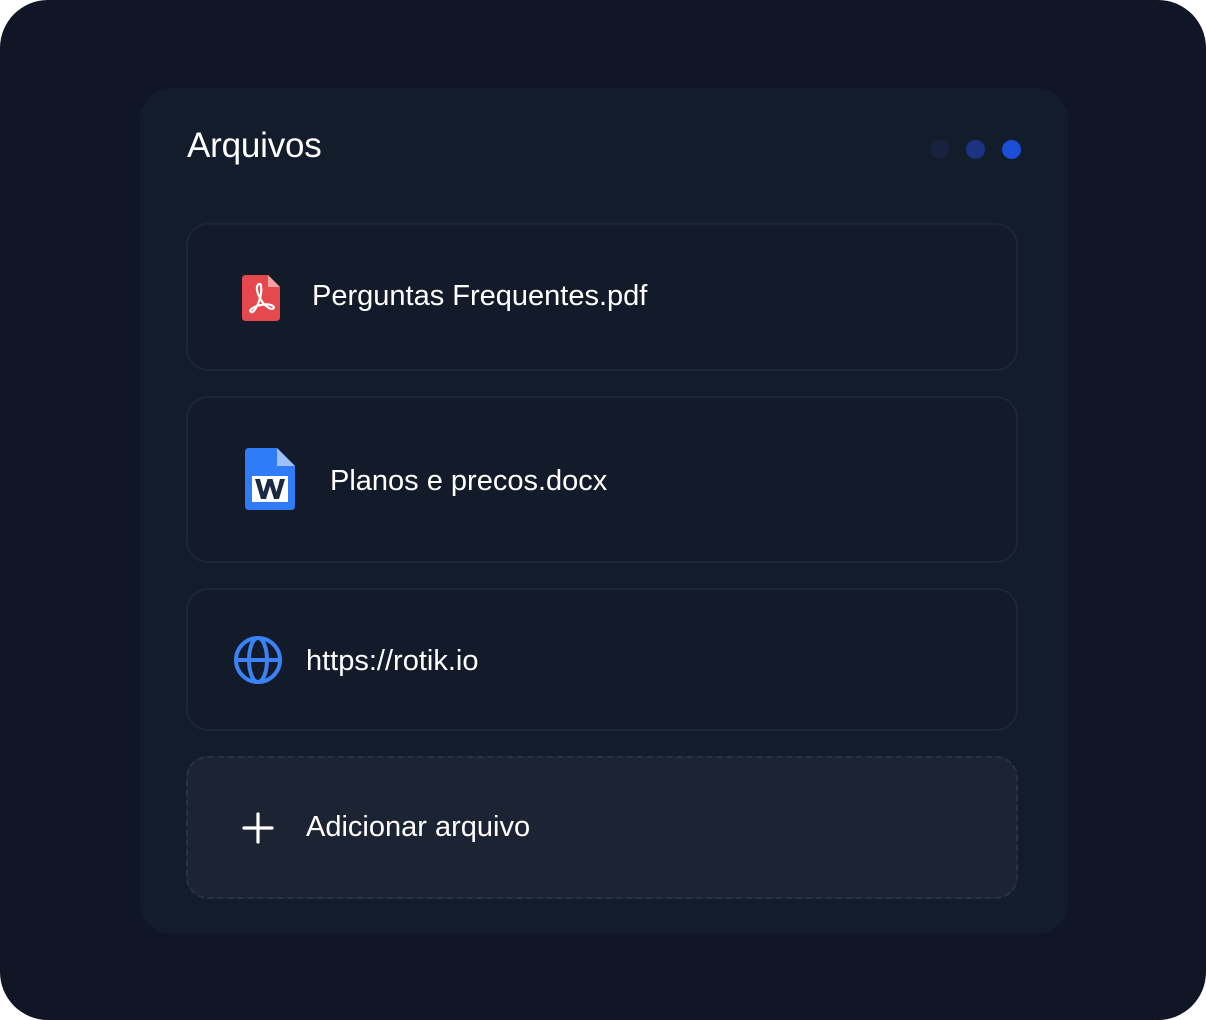 The image size is (1206, 1020). What do you see at coordinates (469, 481) in the screenshot?
I see `file-name: Planos e precos.docx` at bounding box center [469, 481].